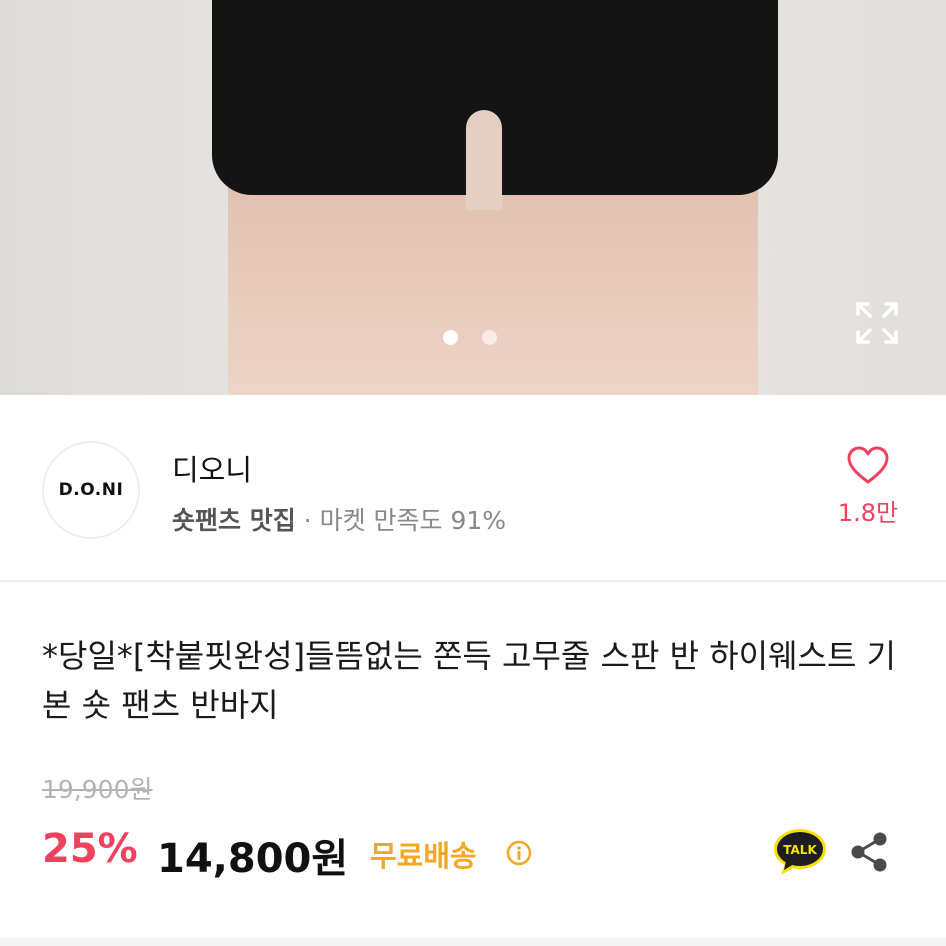 The width and height of the screenshot is (946, 946). Describe the element at coordinates (97, 789) in the screenshot. I see `original-price: 19,900원` at that location.